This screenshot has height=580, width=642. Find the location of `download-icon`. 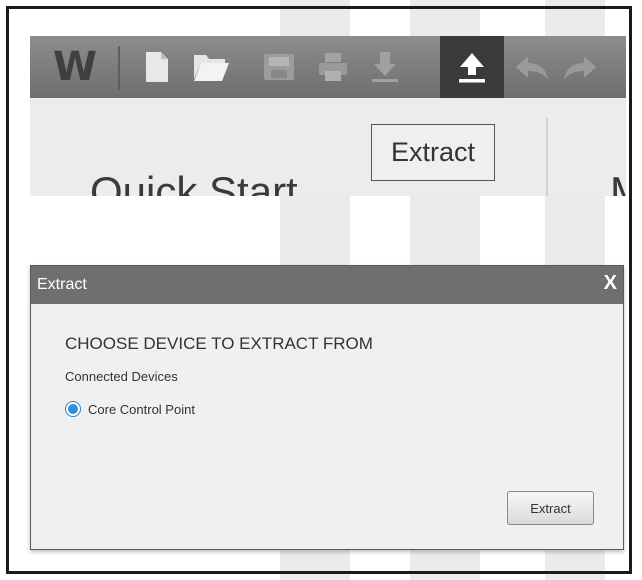

download-icon is located at coordinates (385, 67).